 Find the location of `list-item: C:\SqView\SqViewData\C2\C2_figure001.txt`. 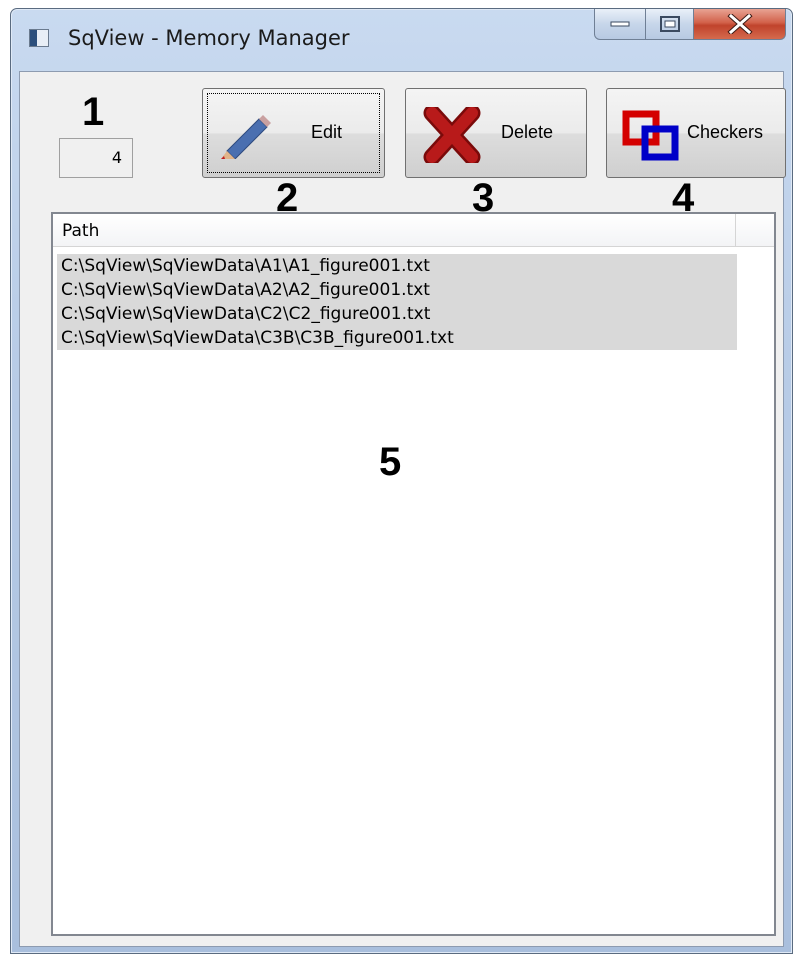

list-item: C:\SqView\SqViewData\C2\C2_figure001.txt is located at coordinates (397, 314).